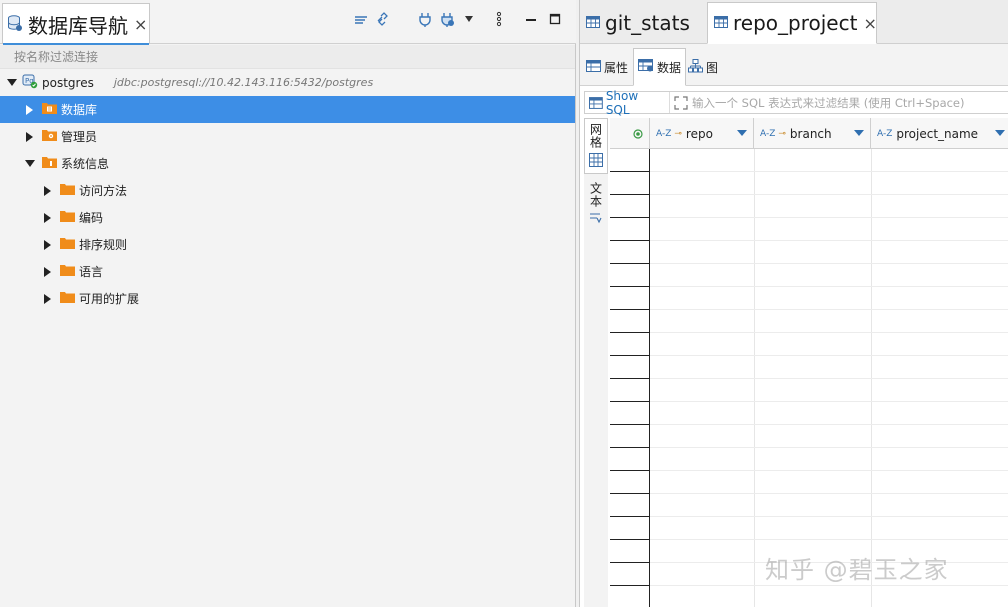  I want to click on row-selector-icon, so click(638, 133).